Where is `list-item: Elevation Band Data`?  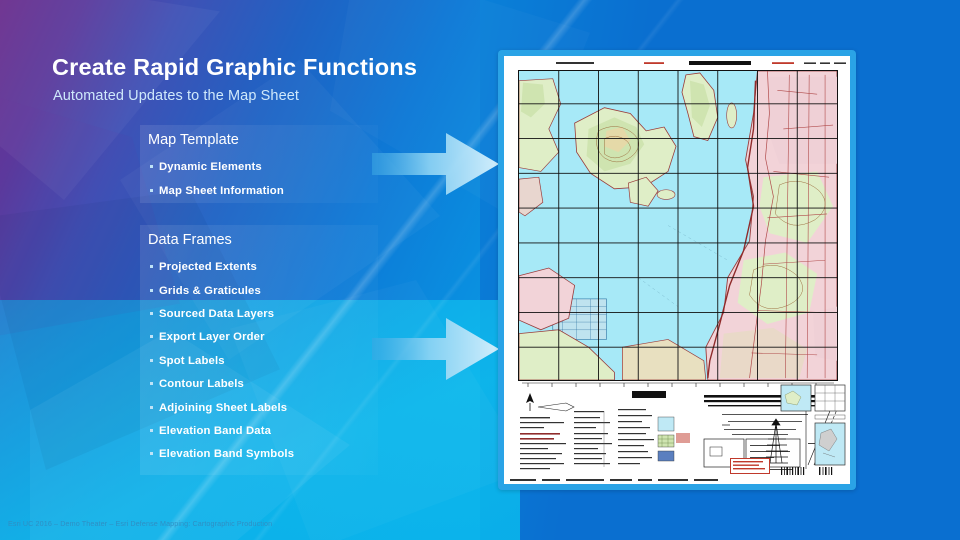 list-item: Elevation Band Data is located at coordinates (210, 431).